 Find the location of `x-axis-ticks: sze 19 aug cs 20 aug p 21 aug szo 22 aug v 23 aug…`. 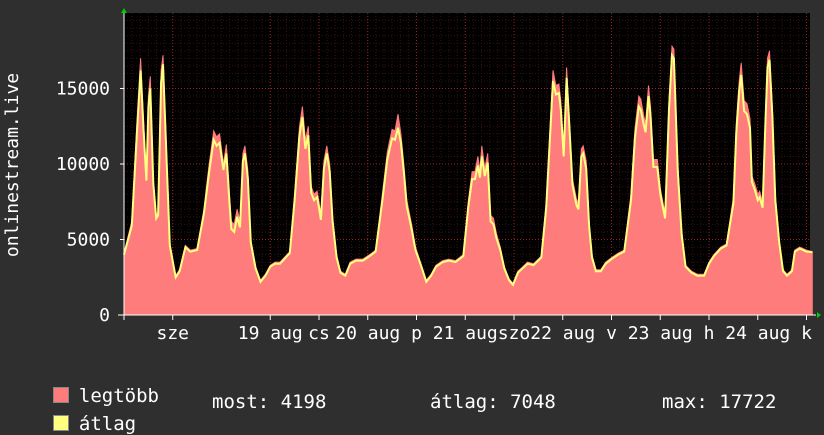

x-axis-ticks: sze 19 aug cs 20 aug p 21 aug szo 22 aug v 23 aug… is located at coordinates (490, 329).